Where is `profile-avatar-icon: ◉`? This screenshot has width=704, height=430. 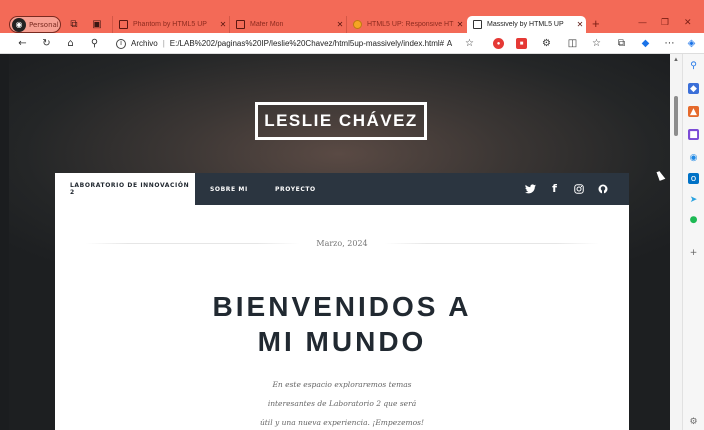 profile-avatar-icon: ◉ is located at coordinates (19, 24).